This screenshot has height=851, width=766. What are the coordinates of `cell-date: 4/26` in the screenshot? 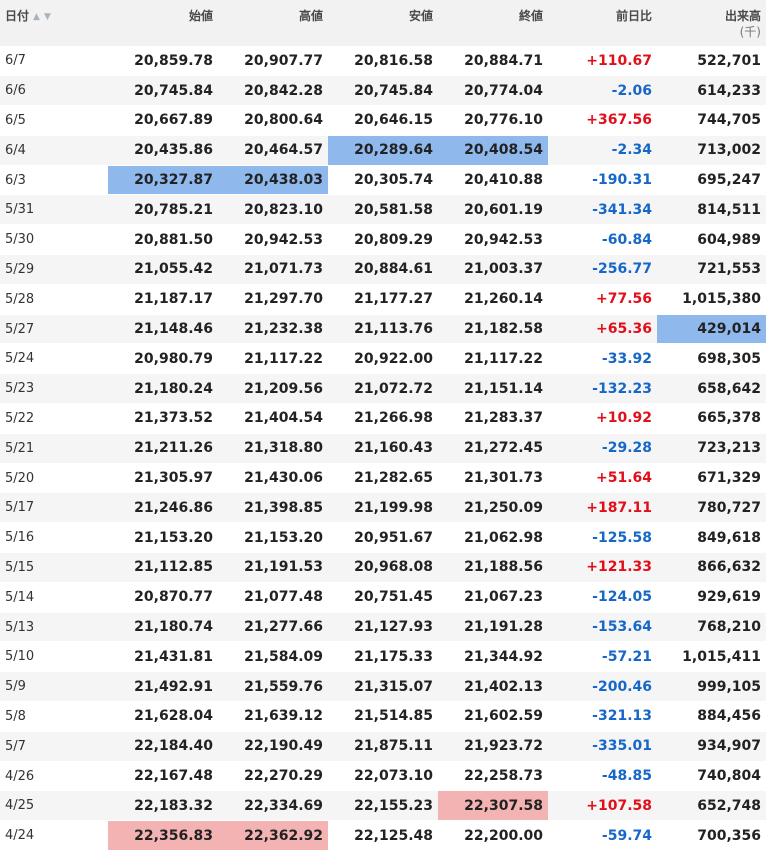 It's located at (54, 776).